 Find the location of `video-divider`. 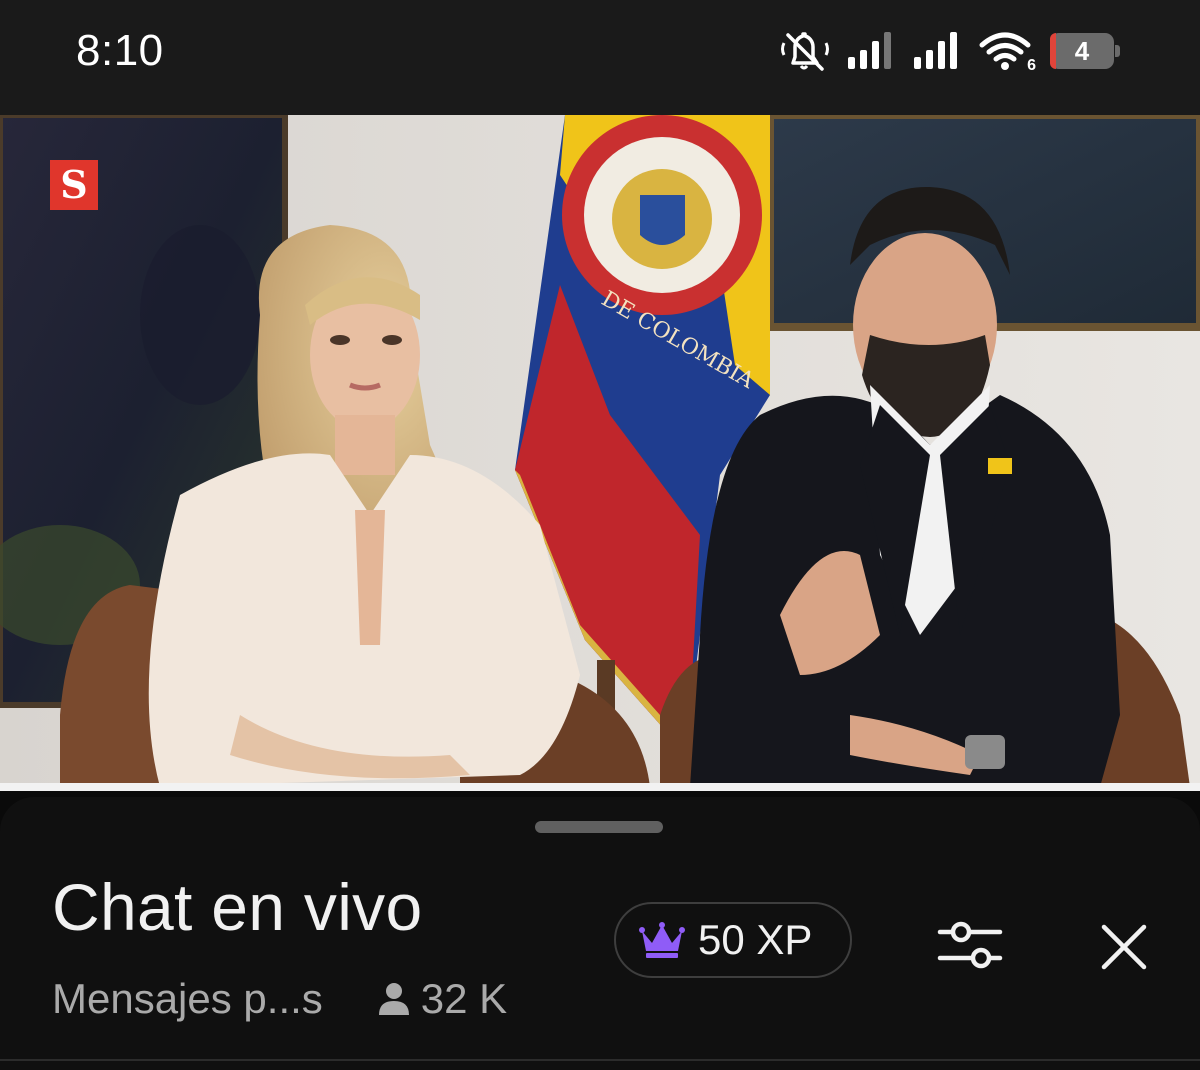

video-divider is located at coordinates (600, 787).